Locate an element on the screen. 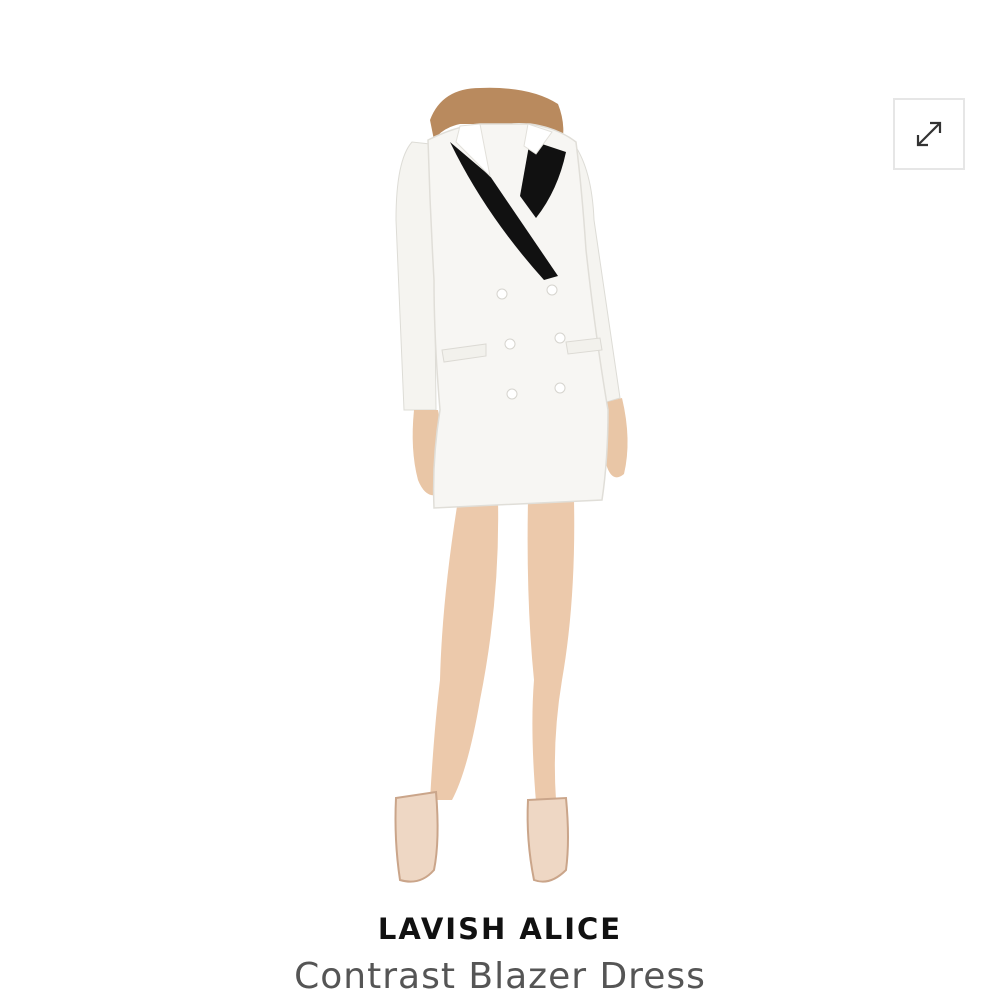 The height and width of the screenshot is (1000, 1000). model-right-leg is located at coordinates (551, 651).